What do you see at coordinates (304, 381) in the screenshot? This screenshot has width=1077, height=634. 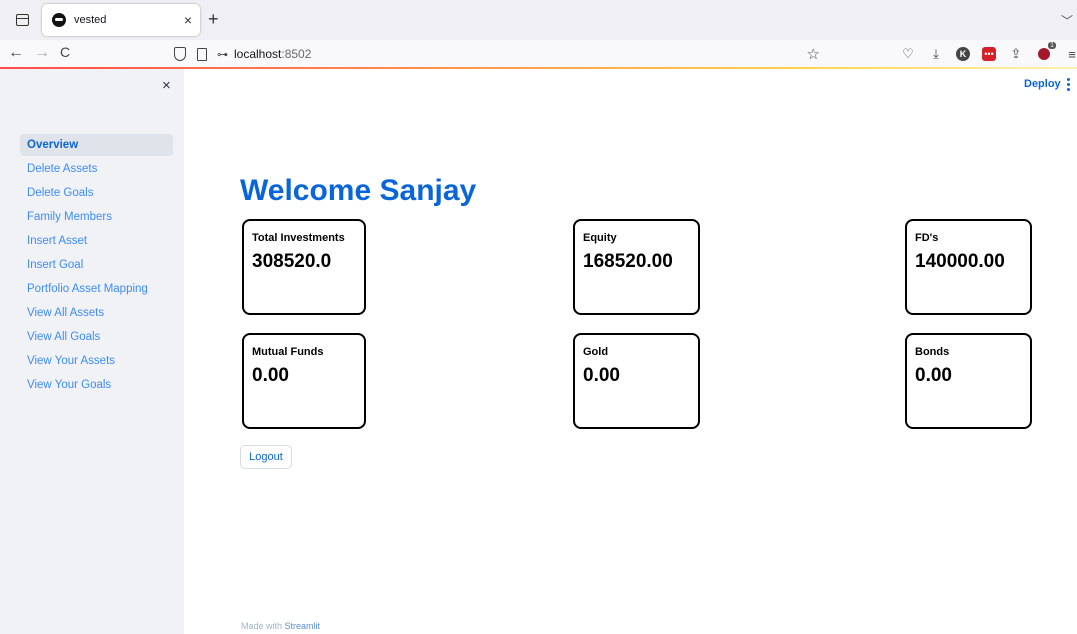 I see `metric-card-mutual-funds: Mutual Funds 0.00` at bounding box center [304, 381].